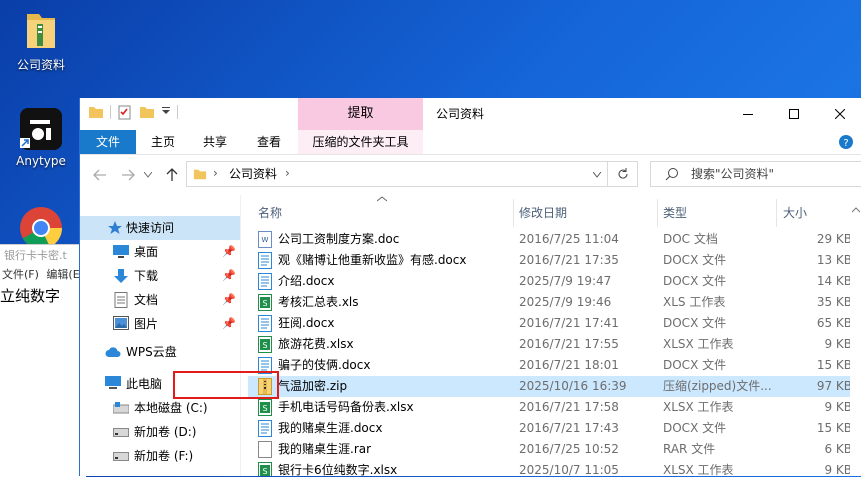 Image resolution: width=861 pixels, height=477 pixels. I want to click on nav-item-quick-access: 快速访问, so click(160, 228).